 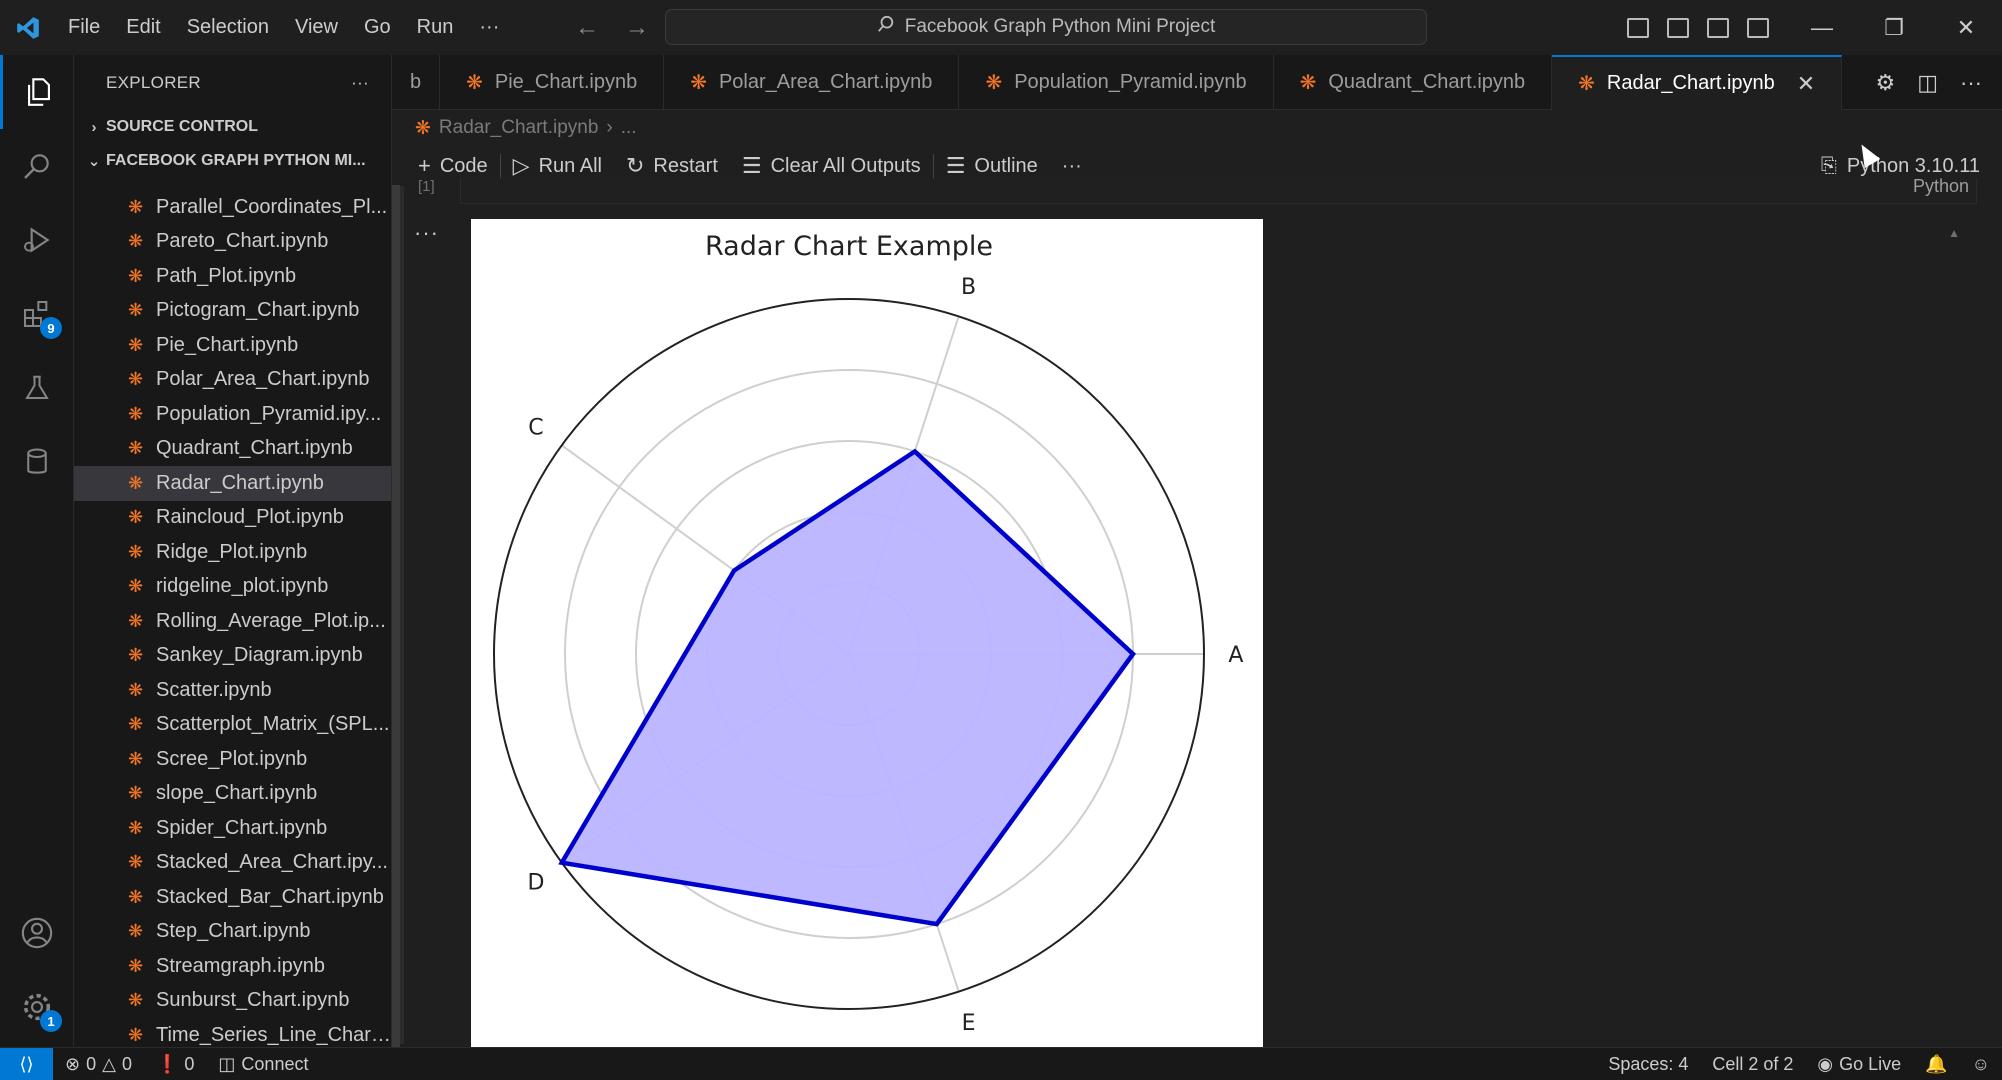 I want to click on run-debug-icon, so click(x=37, y=240).